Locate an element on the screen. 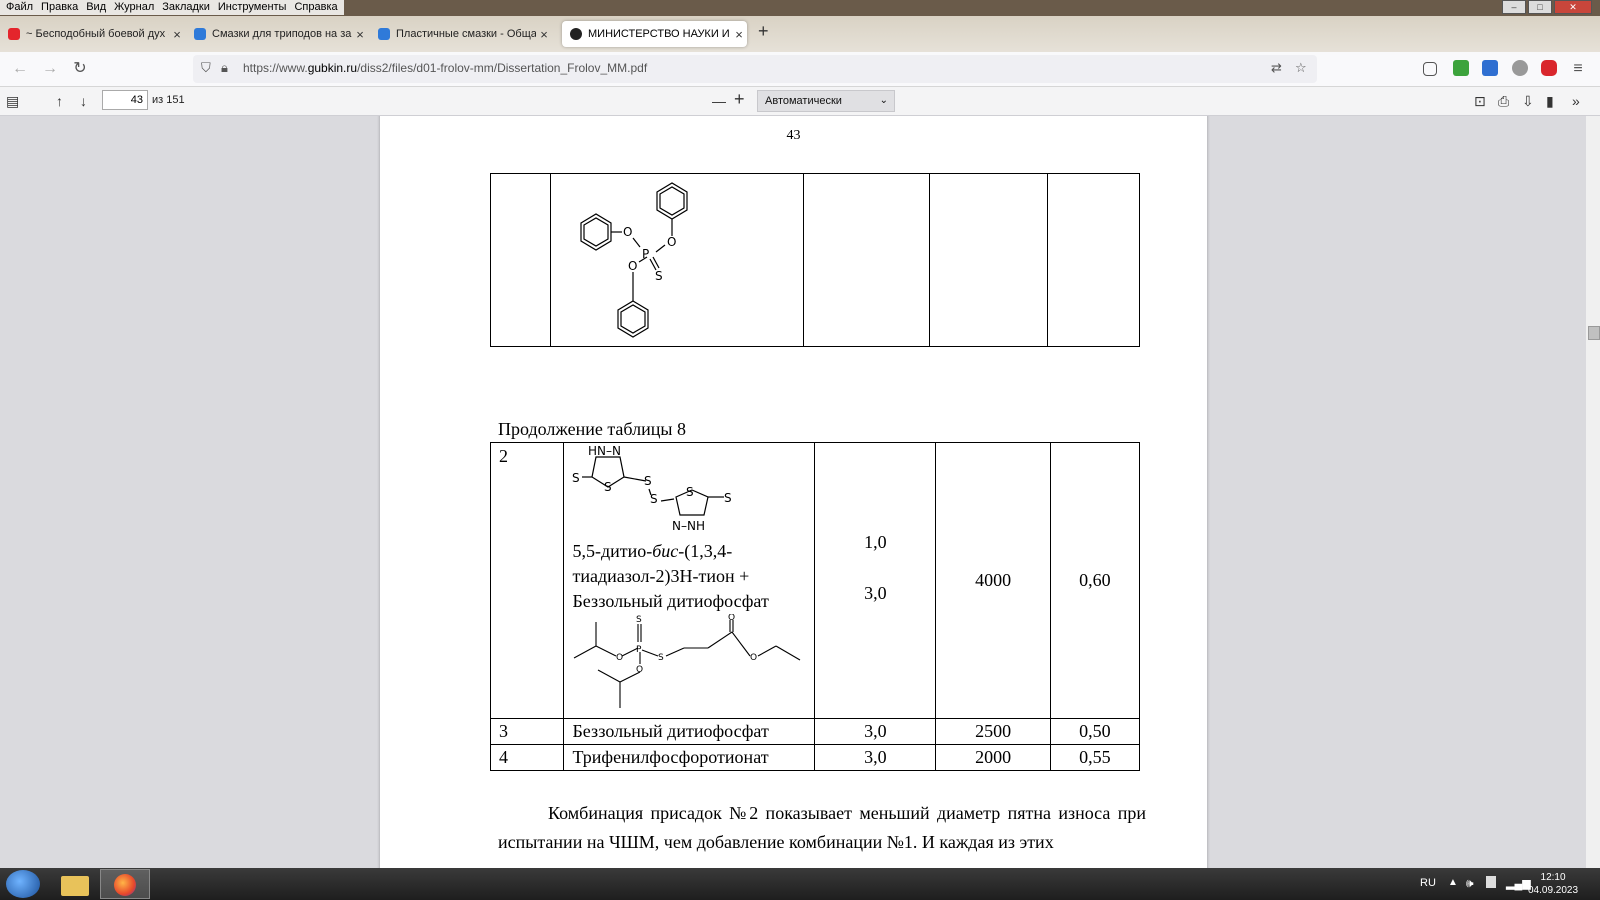  tab-title: ~ Бесподобный боевой дух (З is located at coordinates (97, 34).